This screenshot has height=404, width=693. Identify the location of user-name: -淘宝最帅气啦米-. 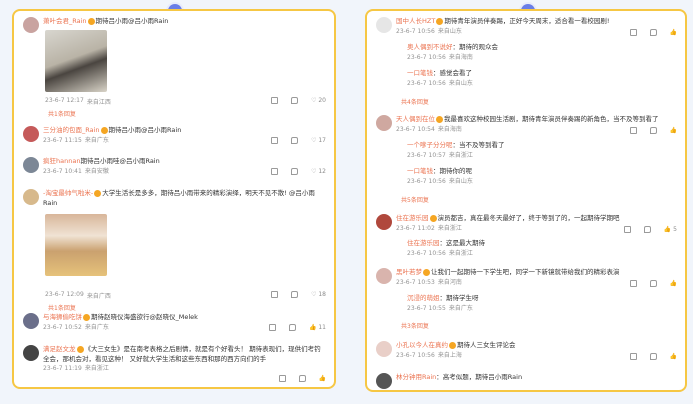
(68, 193).